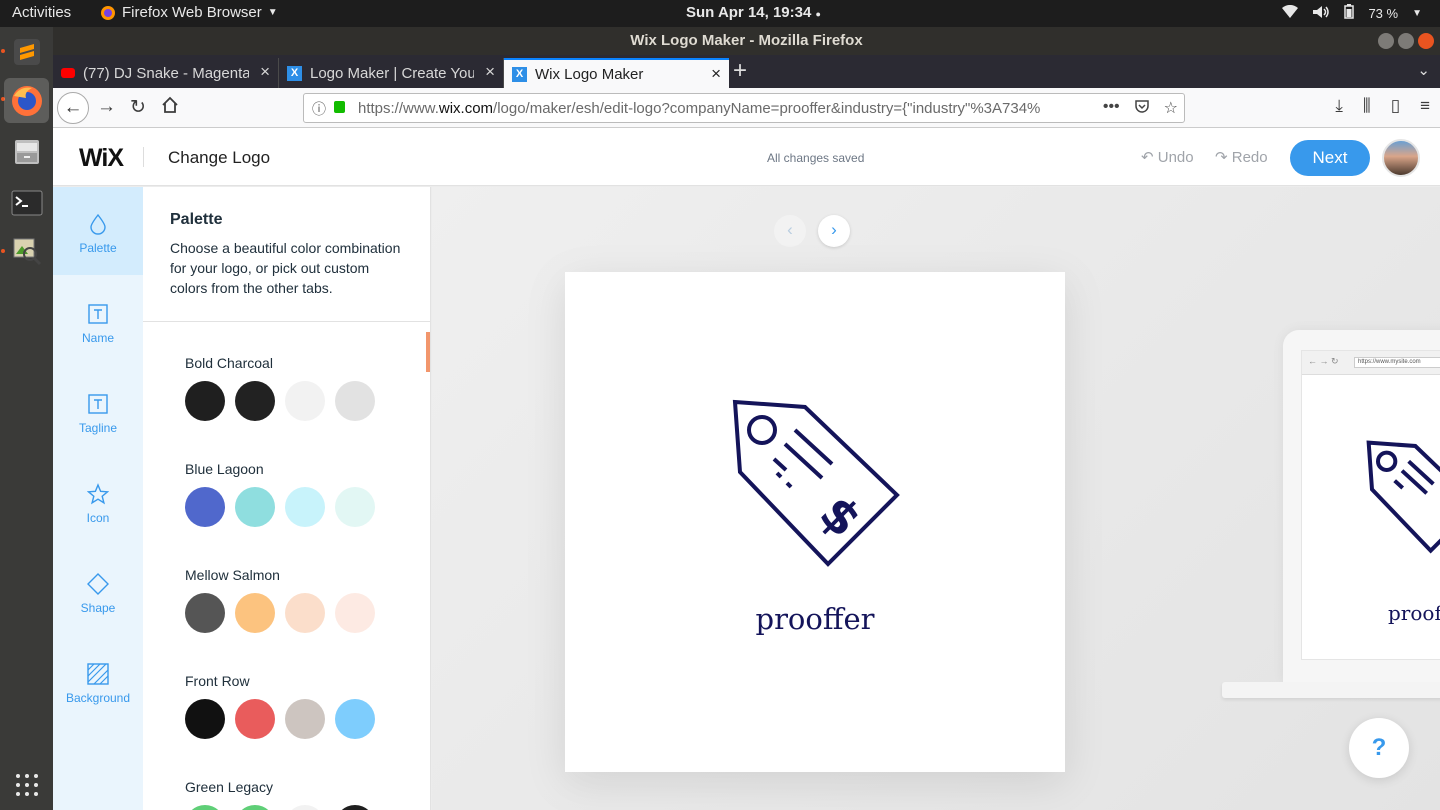 The height and width of the screenshot is (810, 1440). What do you see at coordinates (746, 41) in the screenshot?
I see `window-title-bar: Wix Logo Maker - Mozilla Firefox` at bounding box center [746, 41].